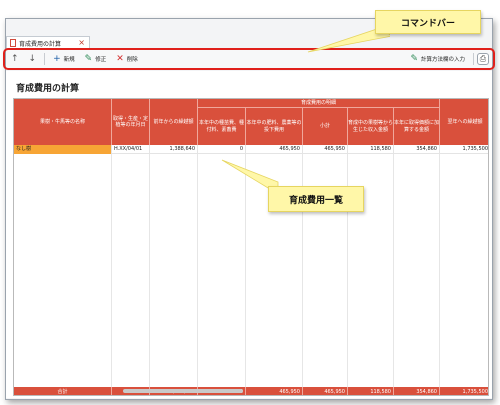 This screenshot has width=500, height=405. I want to click on command-bar-highlight, so click(249, 59).